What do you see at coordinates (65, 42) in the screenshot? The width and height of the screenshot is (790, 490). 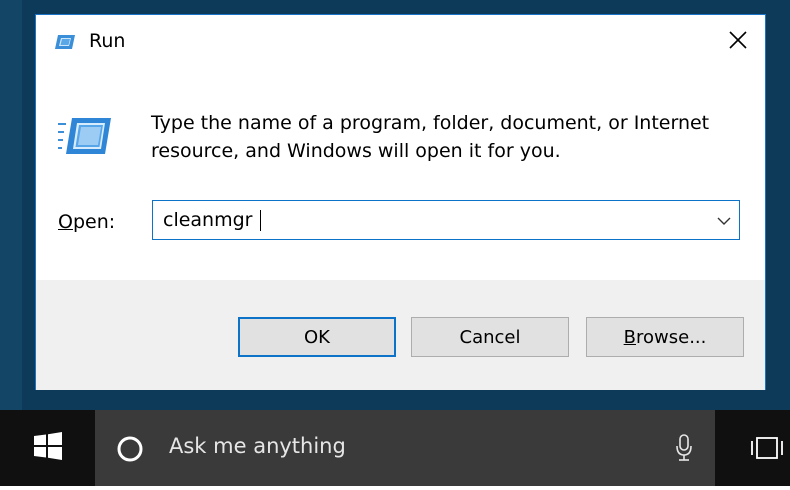 I see `run-icon` at bounding box center [65, 42].